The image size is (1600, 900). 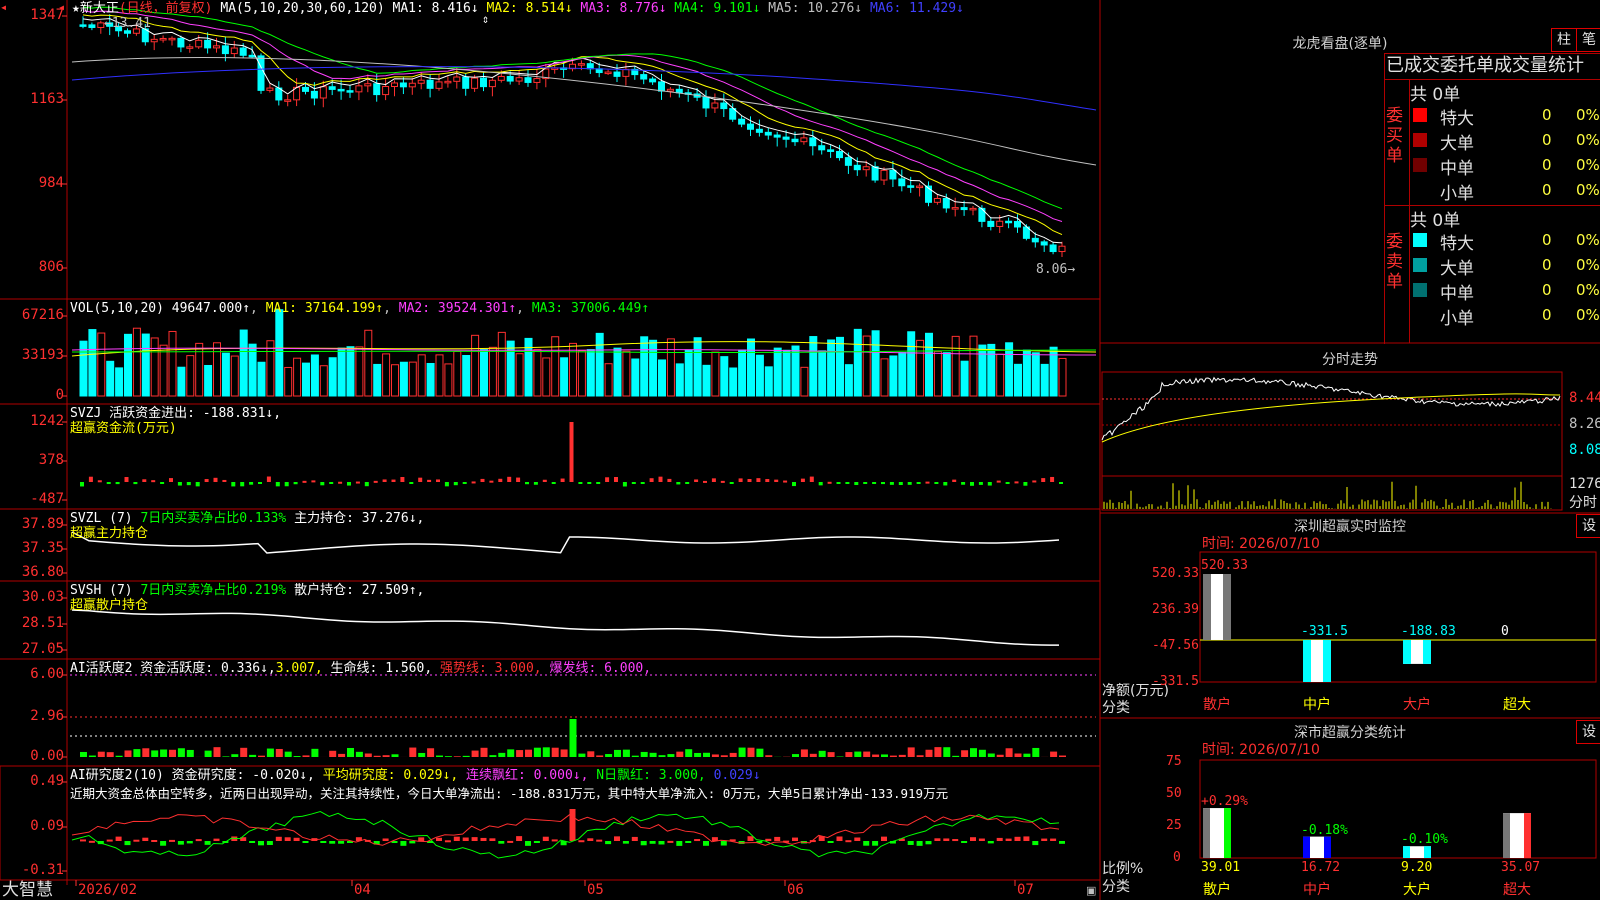 What do you see at coordinates (795, 890) in the screenshot?
I see `x-tick: 06` at bounding box center [795, 890].